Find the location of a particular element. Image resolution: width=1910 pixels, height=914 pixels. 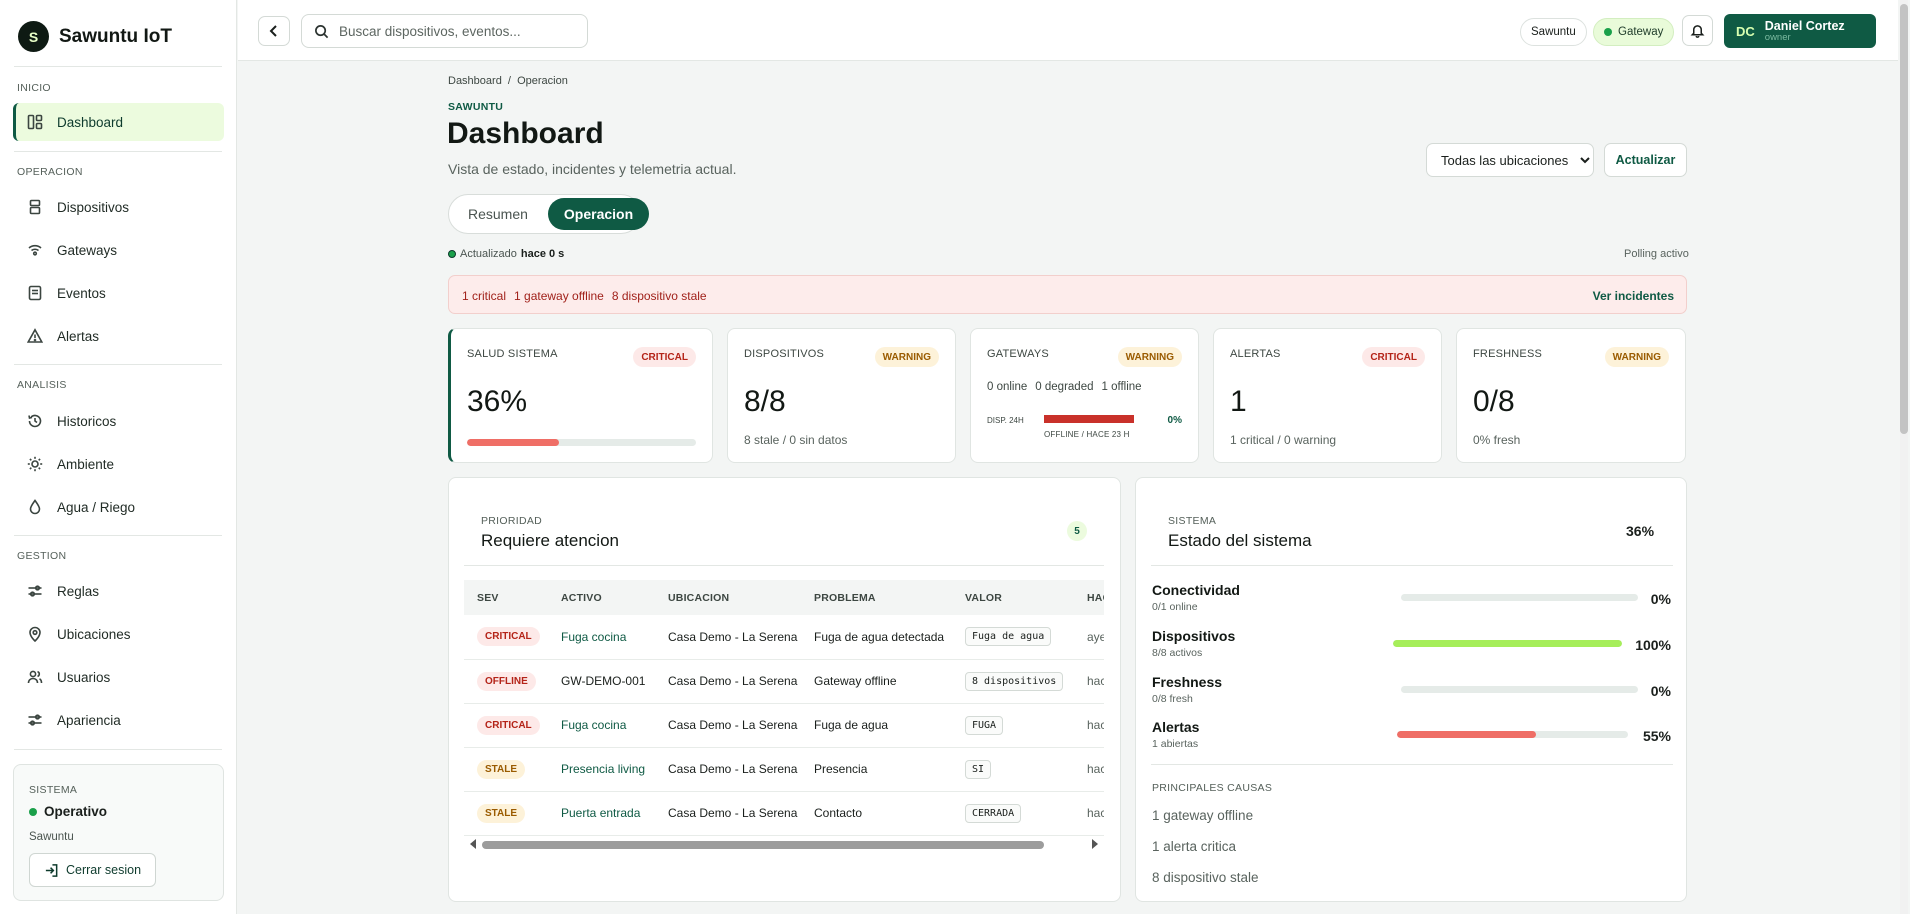

sidebar-item-ubicaciones: Ubicaciones is located at coordinates (118, 634).